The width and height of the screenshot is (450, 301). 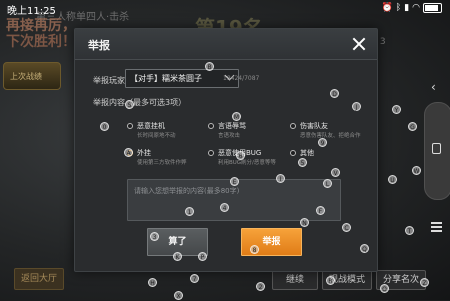 What do you see at coordinates (364, 248) in the screenshot?
I see `touch-marker: Q` at bounding box center [364, 248].